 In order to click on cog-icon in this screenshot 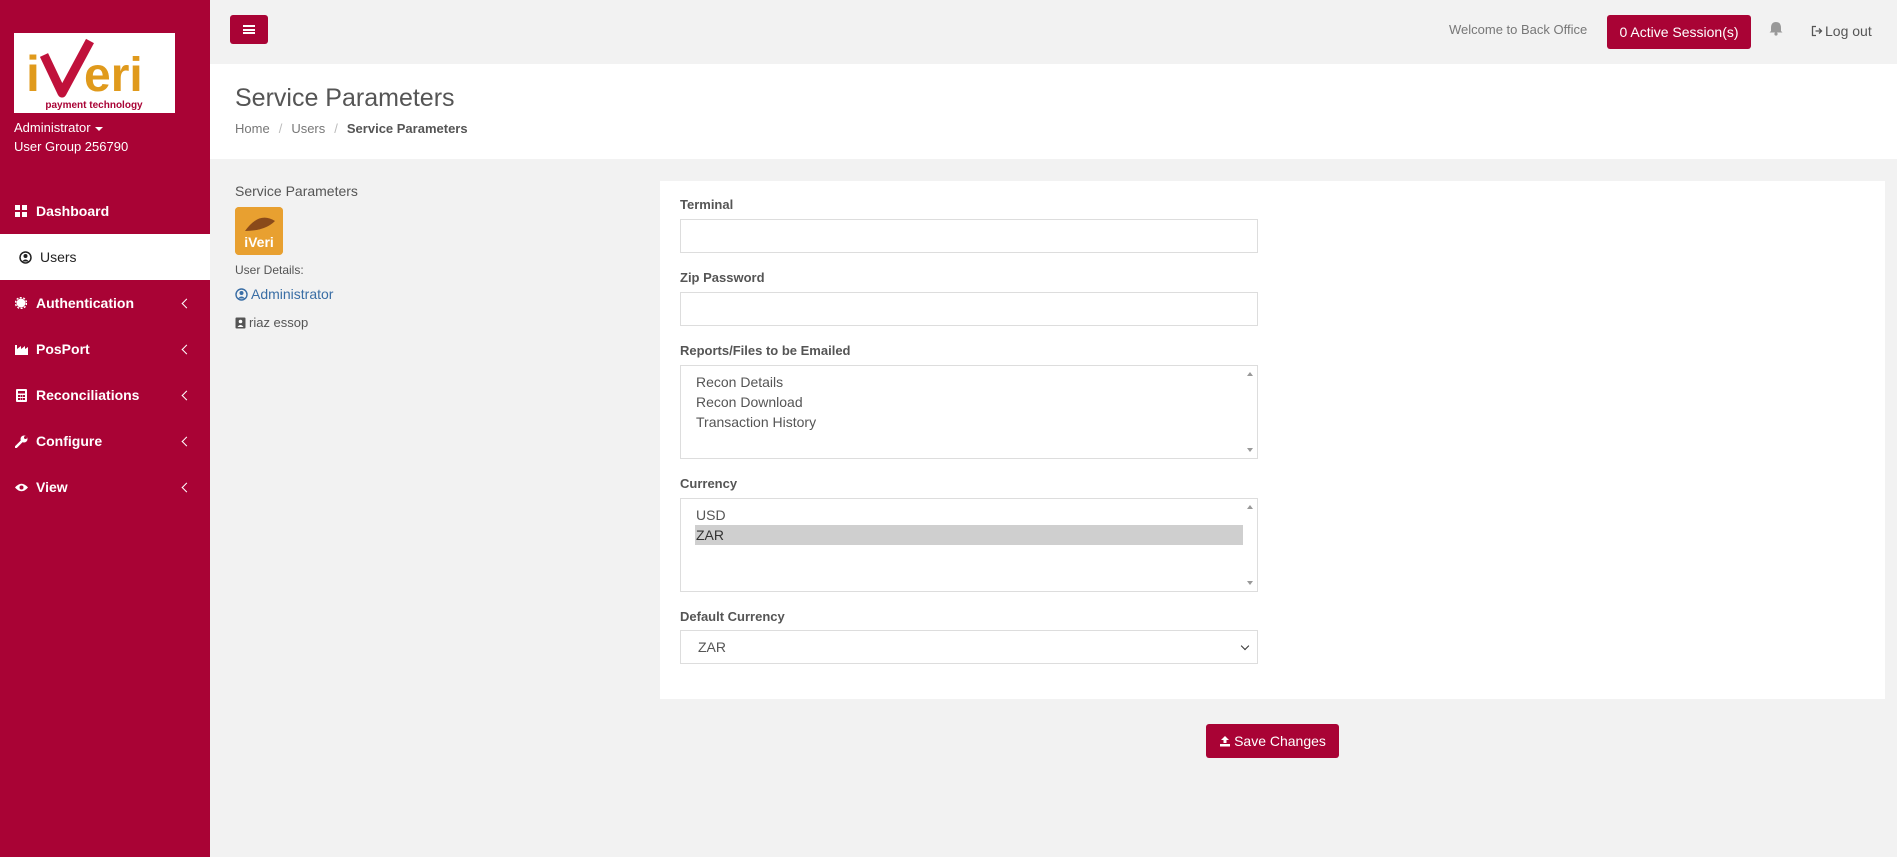, I will do `click(21, 303)`.